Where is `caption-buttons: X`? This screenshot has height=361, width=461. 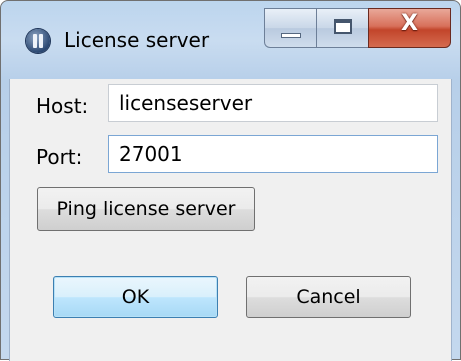 caption-buttons: X is located at coordinates (357, 32).